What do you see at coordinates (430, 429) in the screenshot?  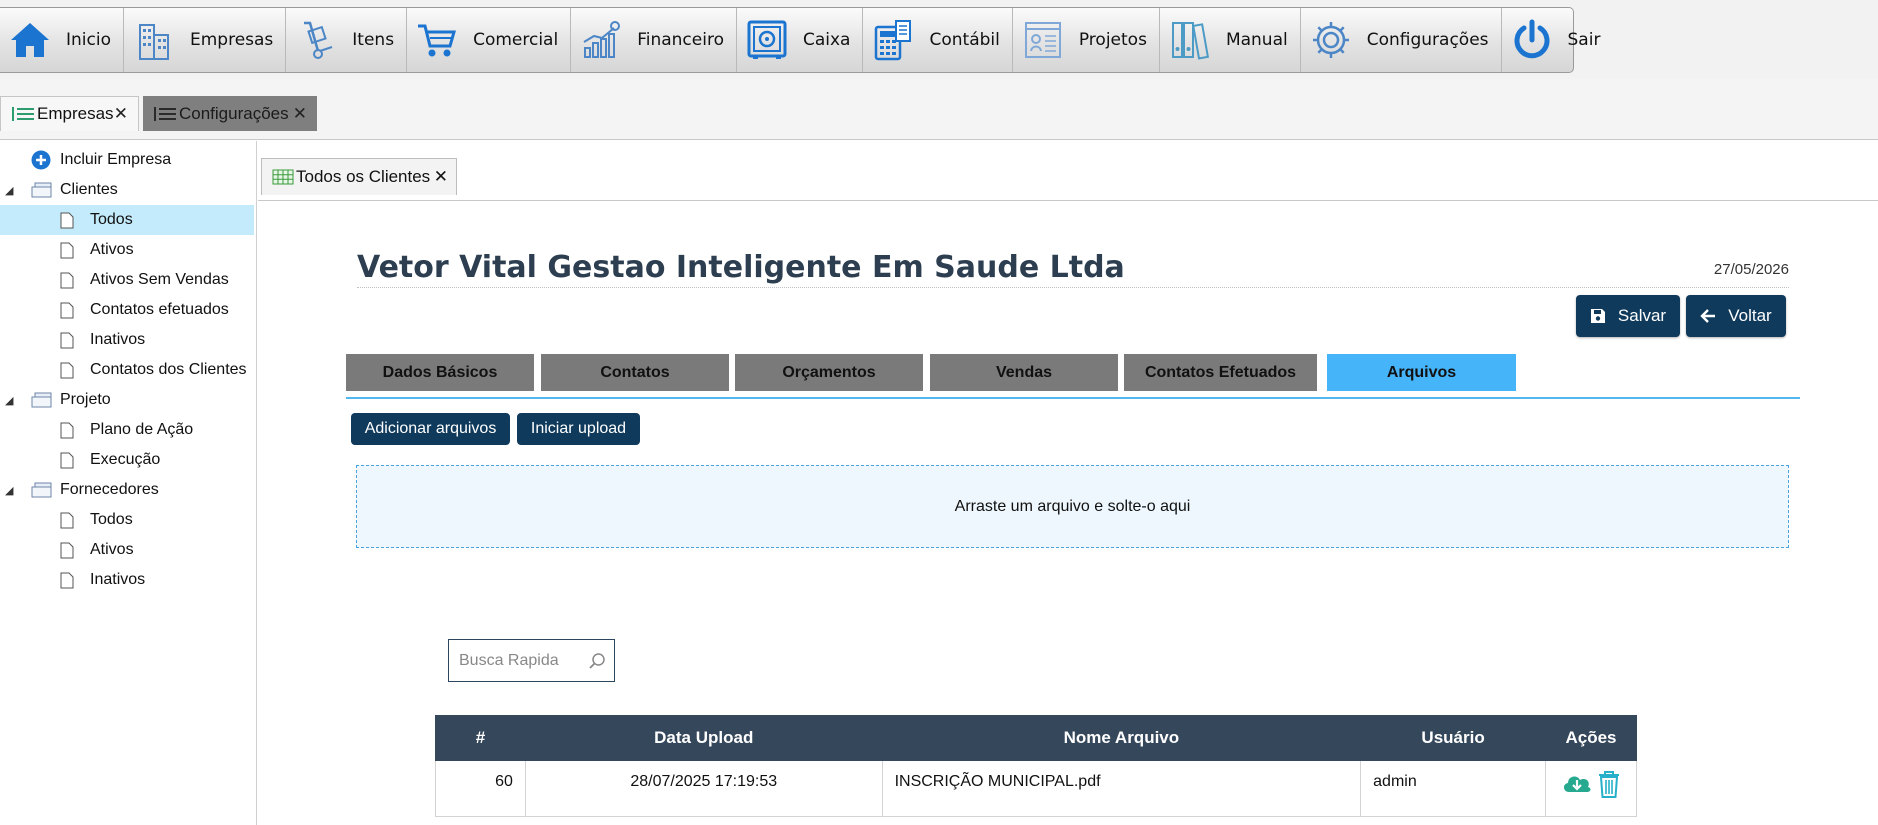 I see `add-files-button: Adicionar arquivos` at bounding box center [430, 429].